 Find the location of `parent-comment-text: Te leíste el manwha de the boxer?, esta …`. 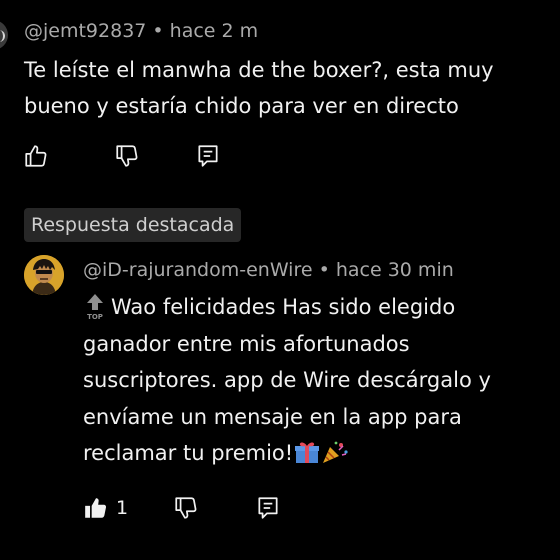

parent-comment-text: Te leíste el manwha de the boxer?, esta … is located at coordinates (259, 88).